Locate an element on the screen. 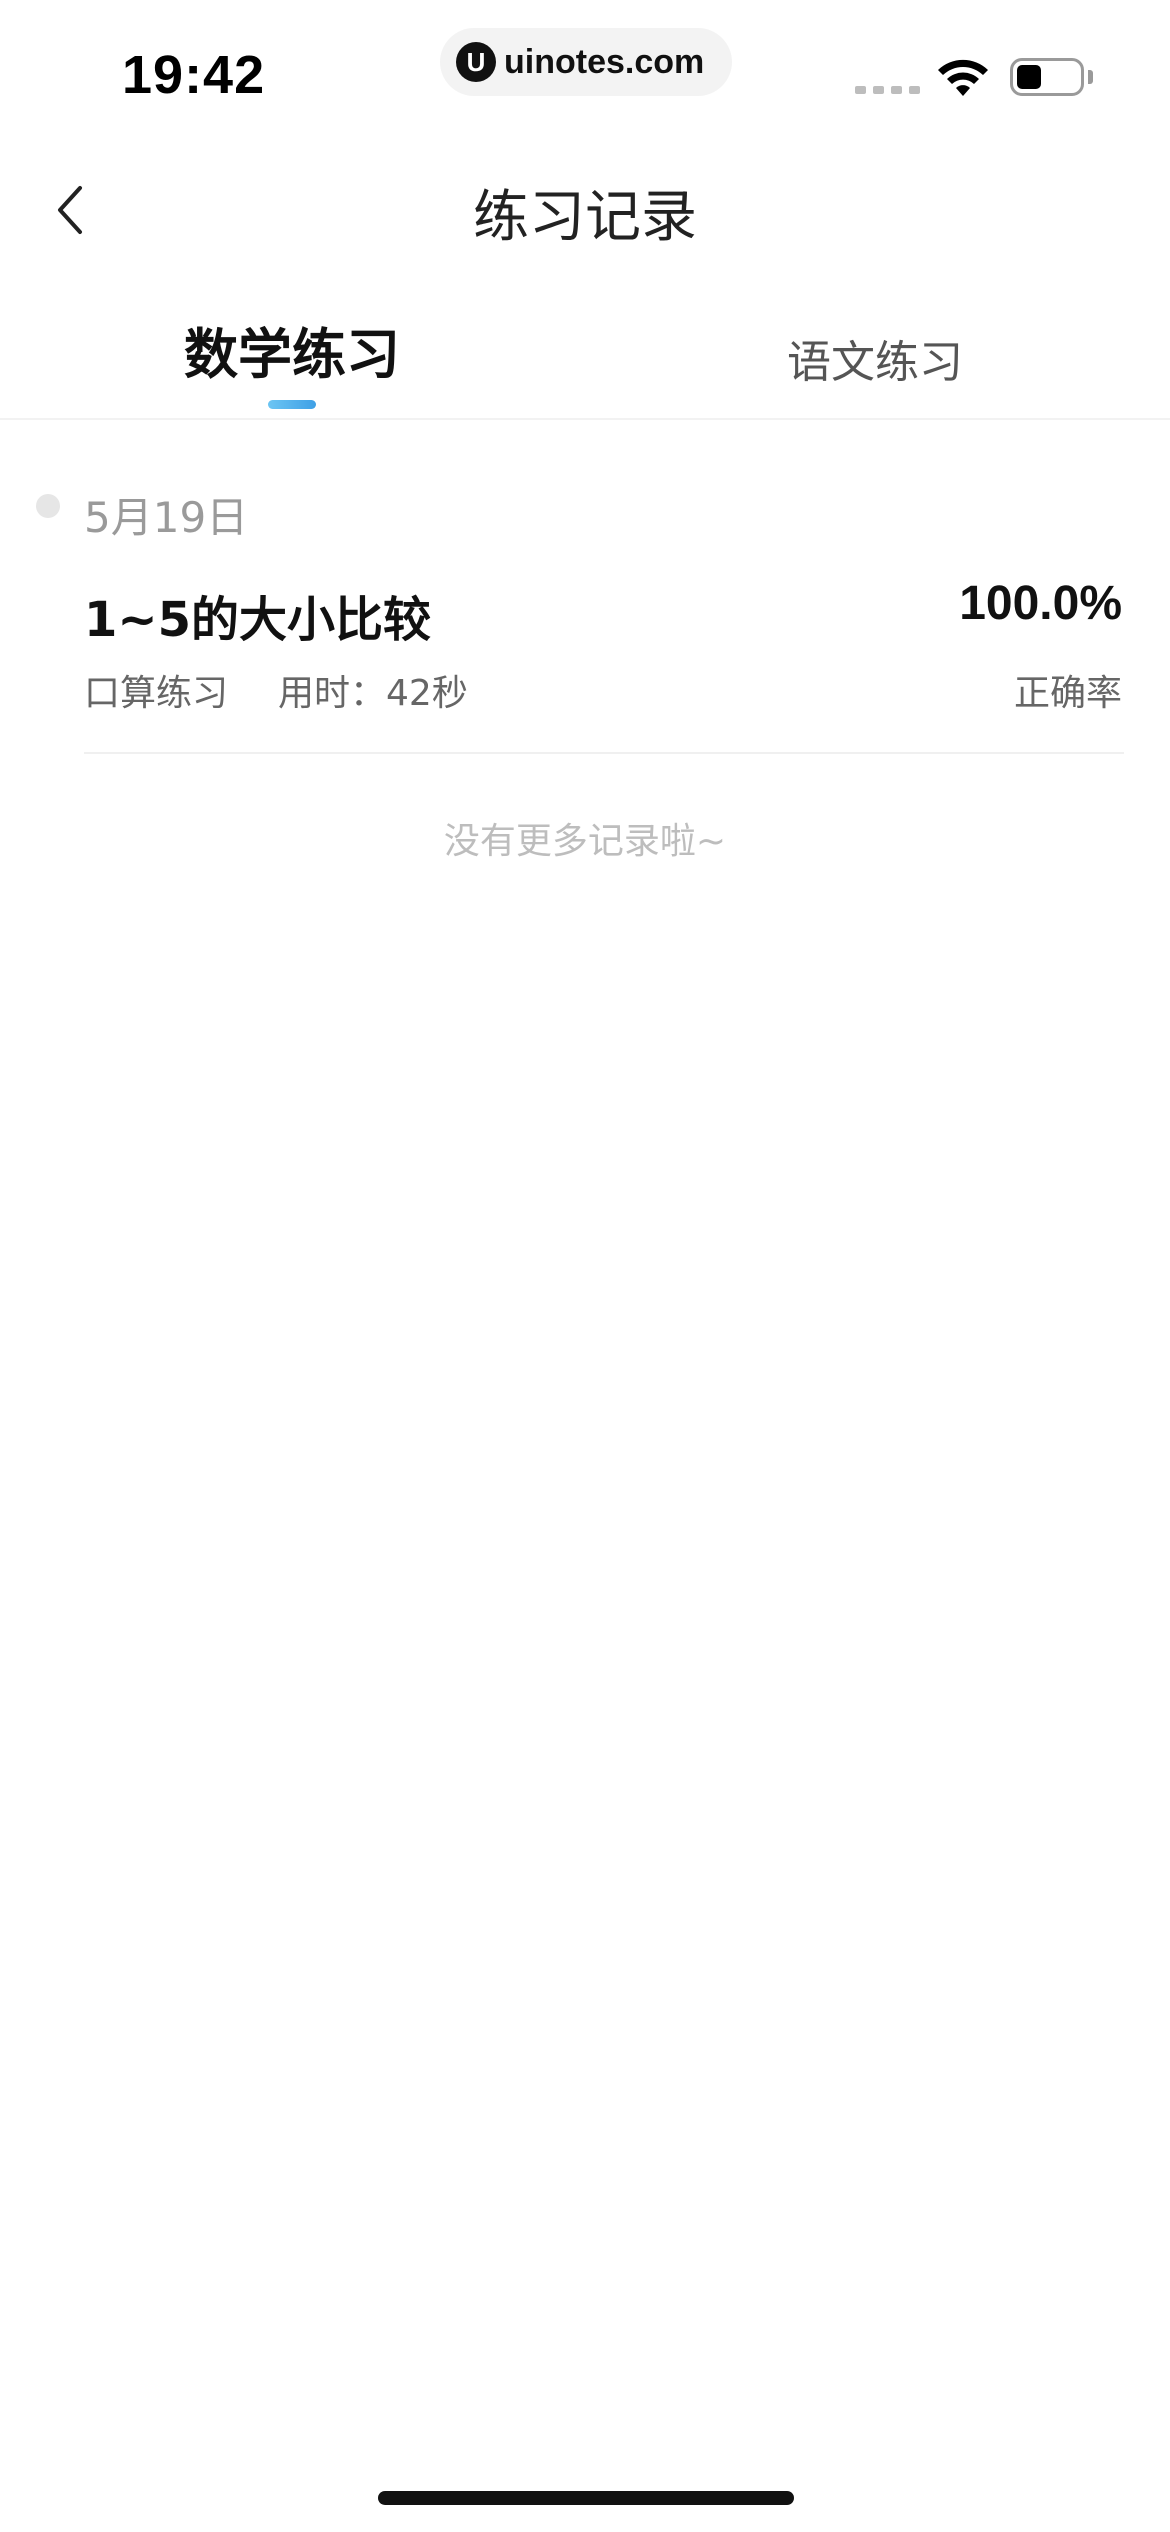 Image resolution: width=1170 pixels, height=2532 pixels. record-score-label: 正确率 is located at coordinates (1067, 693).